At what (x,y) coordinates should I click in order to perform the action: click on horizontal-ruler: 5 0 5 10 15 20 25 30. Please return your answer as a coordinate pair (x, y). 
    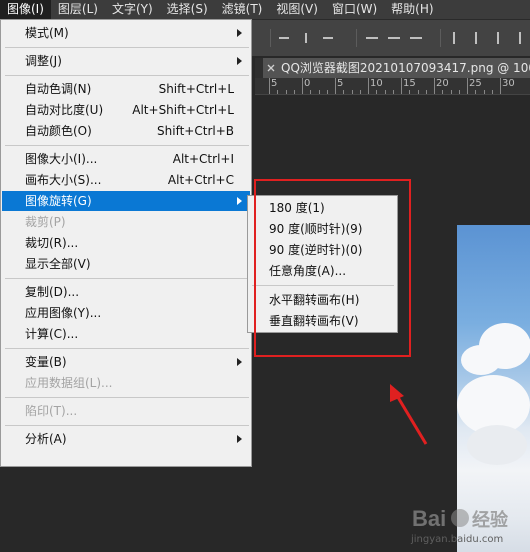
    Looking at the image, I should click on (392, 86).